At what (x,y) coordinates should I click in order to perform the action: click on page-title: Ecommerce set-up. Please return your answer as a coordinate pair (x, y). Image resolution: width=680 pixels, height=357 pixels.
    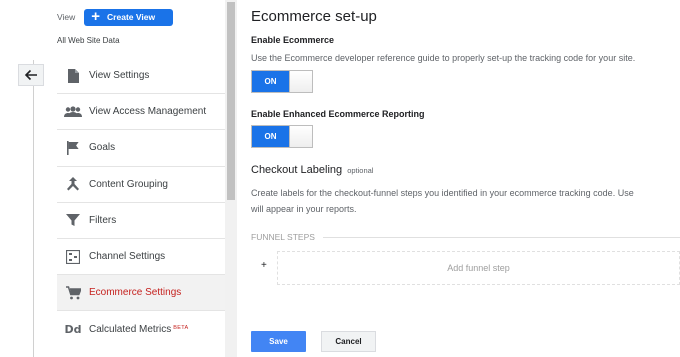
    Looking at the image, I should click on (314, 16).